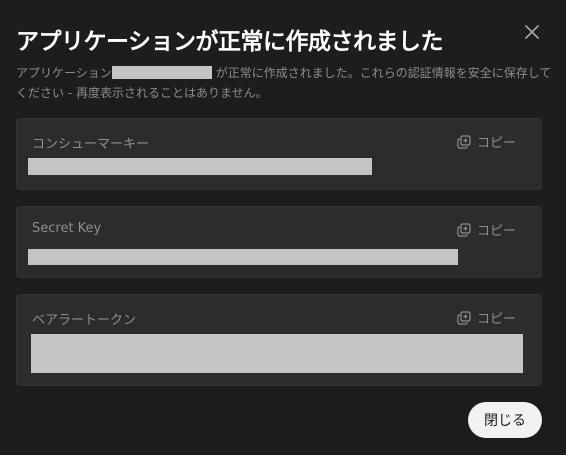 The height and width of the screenshot is (455, 566). Describe the element at coordinates (91, 144) in the screenshot. I see `consumer-key-label: コンシューマーキー` at that location.